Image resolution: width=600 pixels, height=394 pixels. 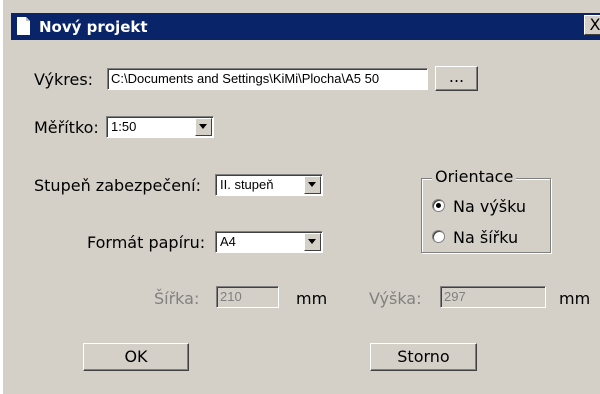 I want to click on paper-format-value: A4, so click(x=228, y=241).